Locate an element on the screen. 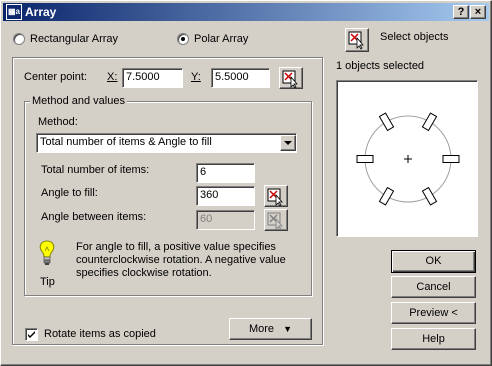  pick-angle-icon is located at coordinates (275, 197).